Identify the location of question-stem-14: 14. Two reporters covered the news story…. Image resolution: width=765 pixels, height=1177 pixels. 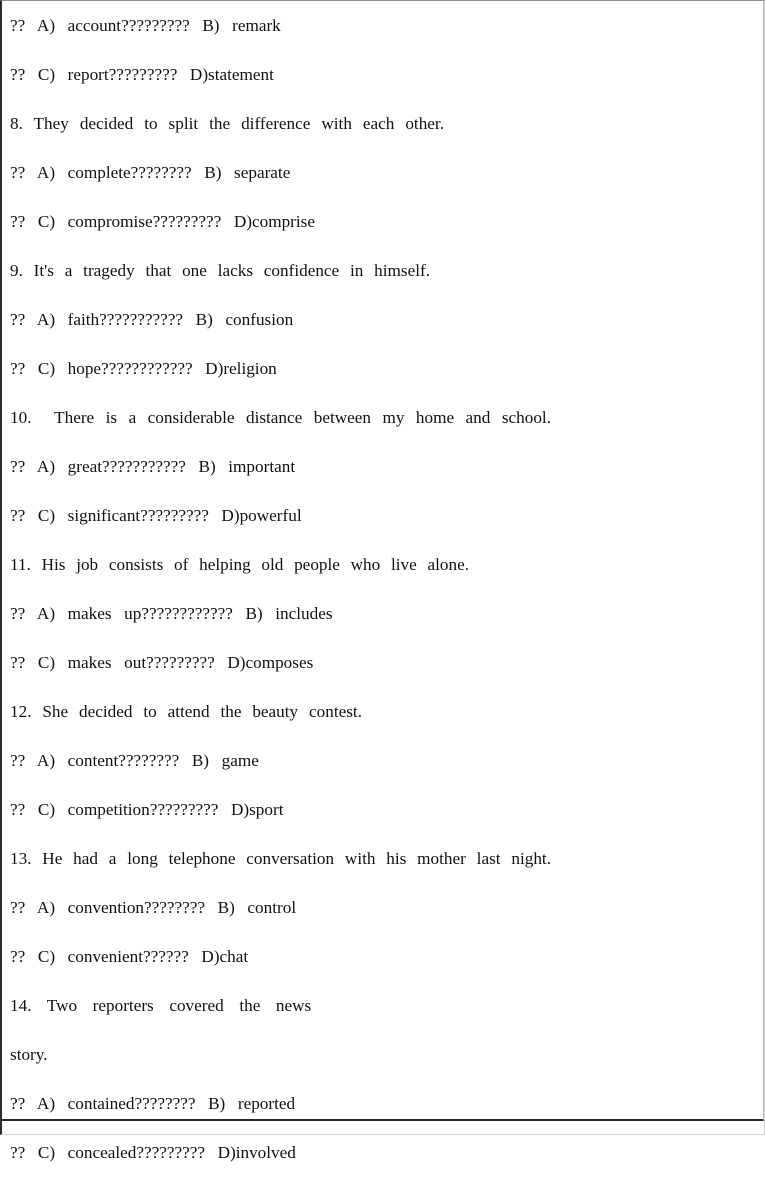
(168, 1030).